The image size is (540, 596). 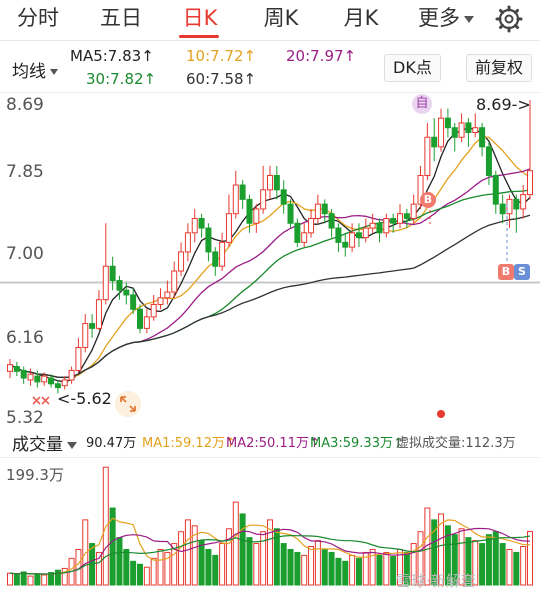 I want to click on chevron-down-icon, so click(x=72, y=445).